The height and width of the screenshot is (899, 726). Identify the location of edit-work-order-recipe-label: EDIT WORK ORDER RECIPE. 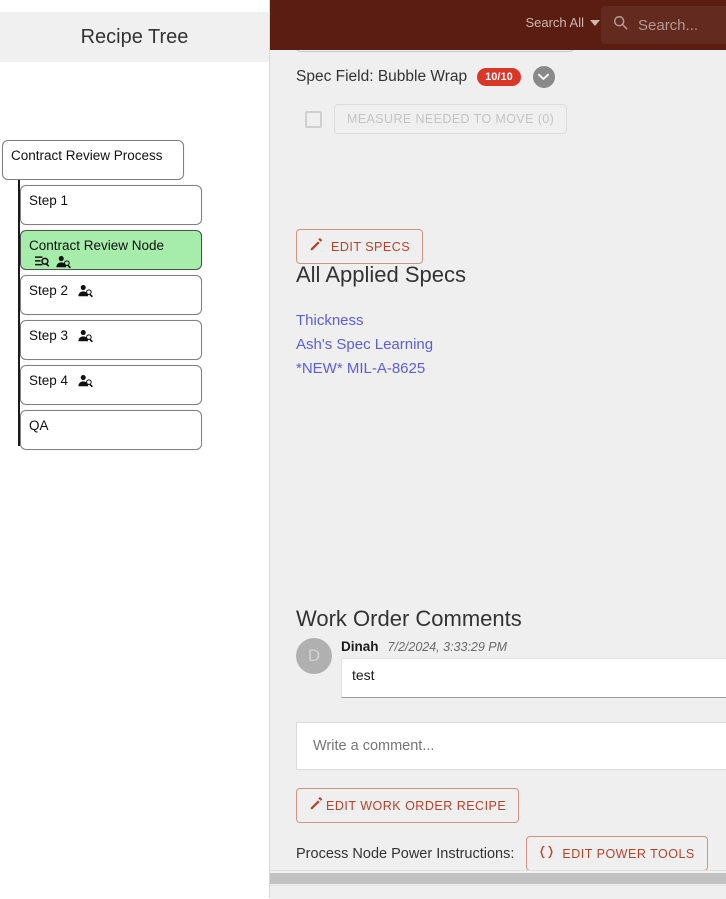
(416, 805).